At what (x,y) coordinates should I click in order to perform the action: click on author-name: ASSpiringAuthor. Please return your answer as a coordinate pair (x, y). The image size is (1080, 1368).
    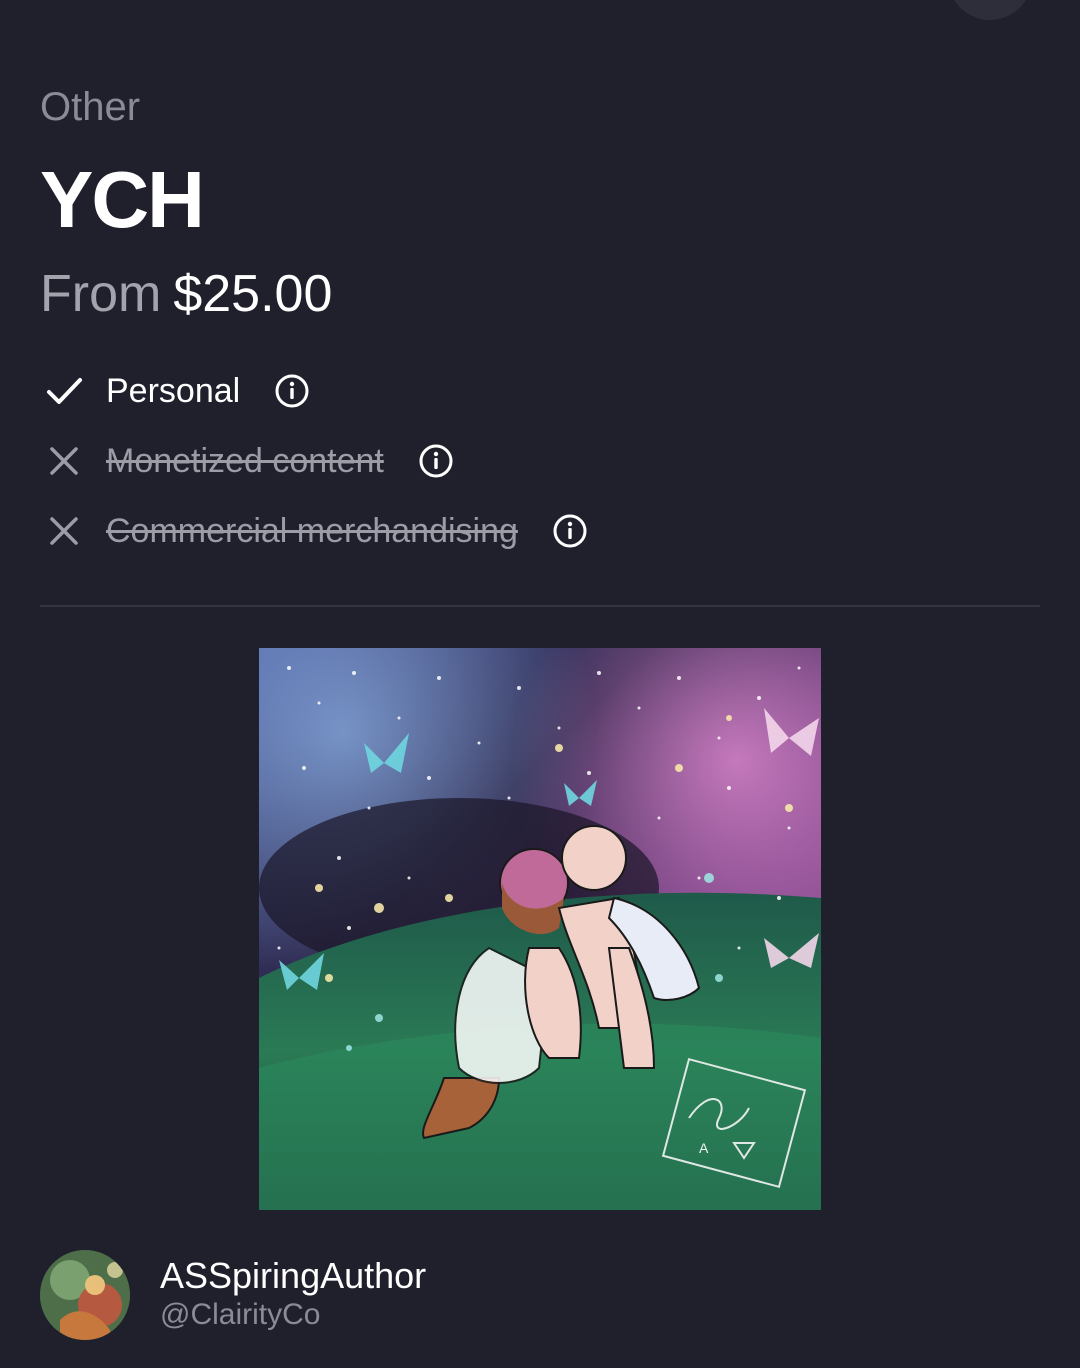
    Looking at the image, I should click on (293, 1276).